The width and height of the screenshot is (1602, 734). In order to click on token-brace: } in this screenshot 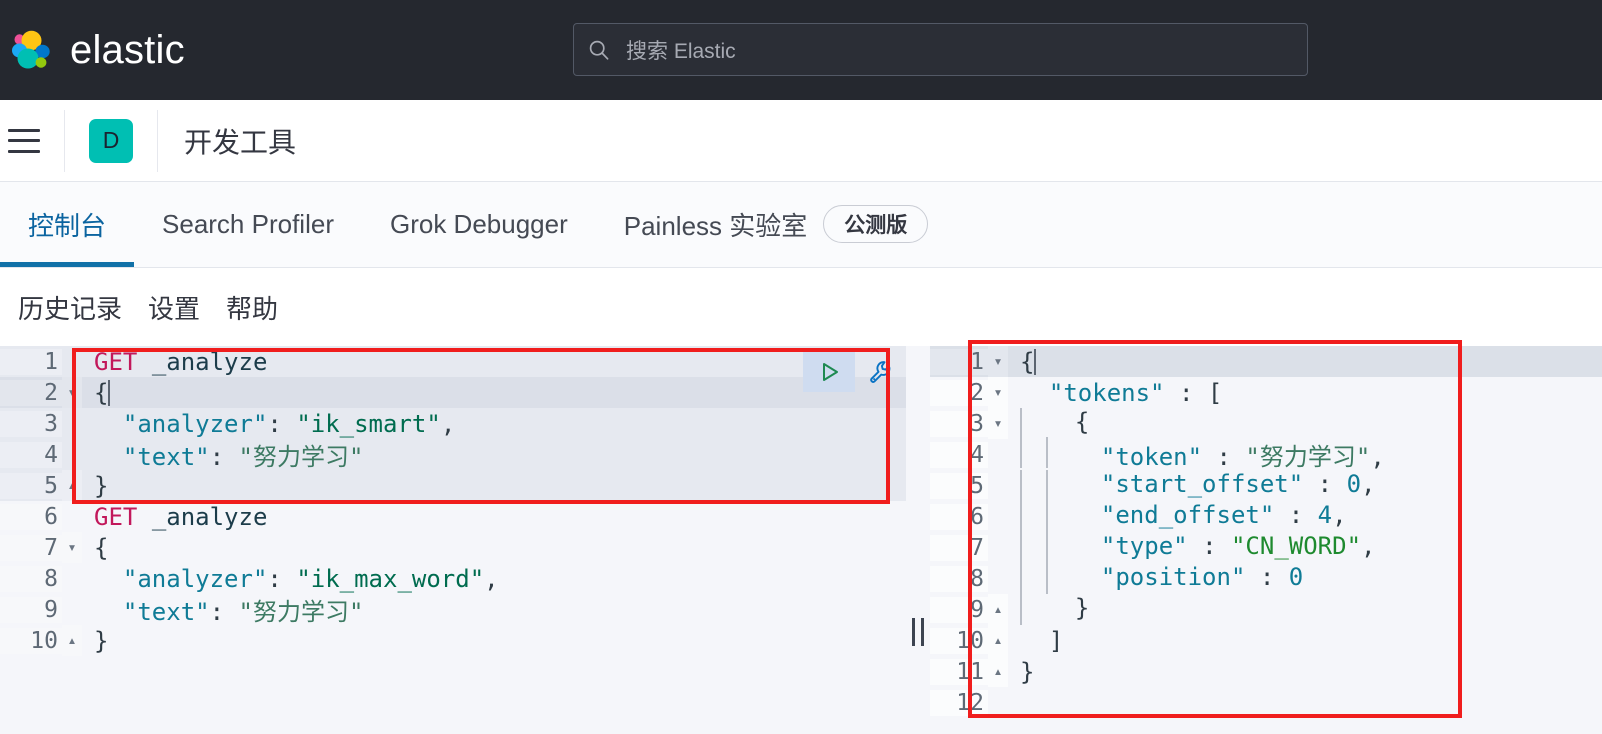, I will do `click(1082, 608)`.